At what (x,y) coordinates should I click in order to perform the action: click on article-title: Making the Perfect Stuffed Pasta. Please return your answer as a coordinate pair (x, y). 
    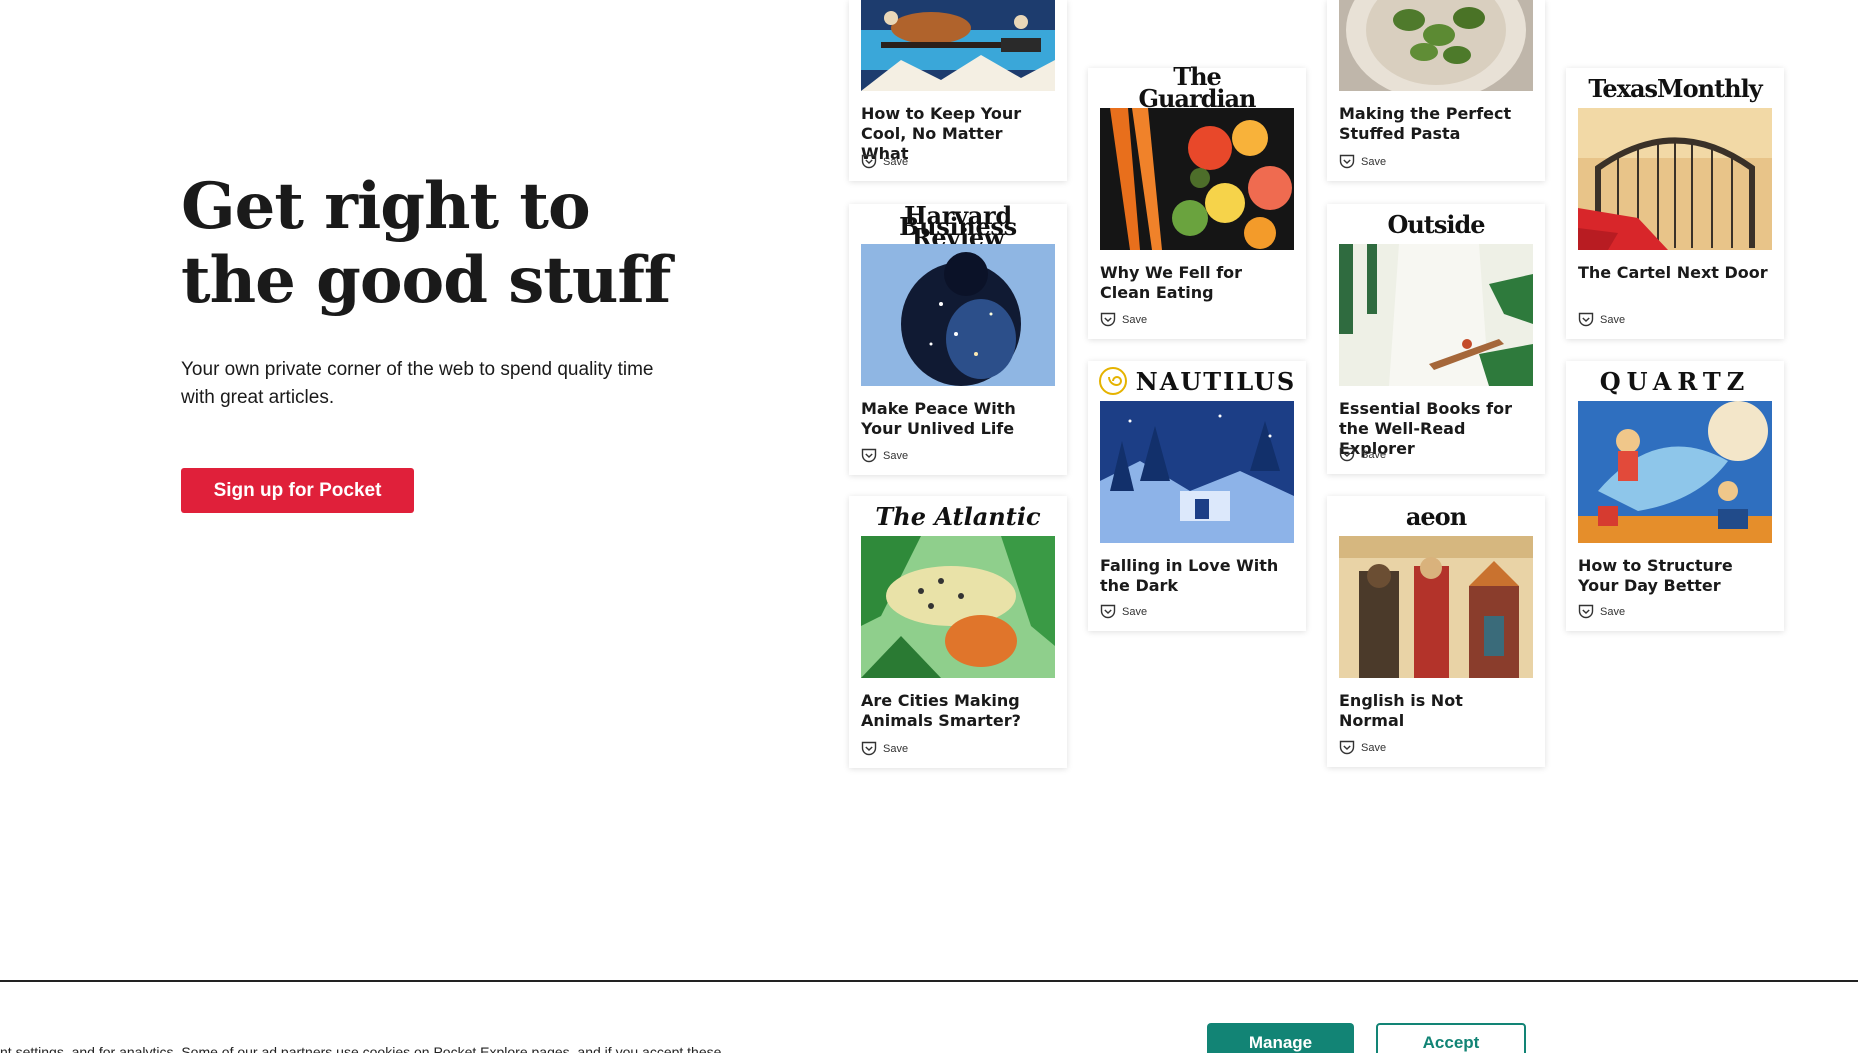
    Looking at the image, I should click on (1436, 124).